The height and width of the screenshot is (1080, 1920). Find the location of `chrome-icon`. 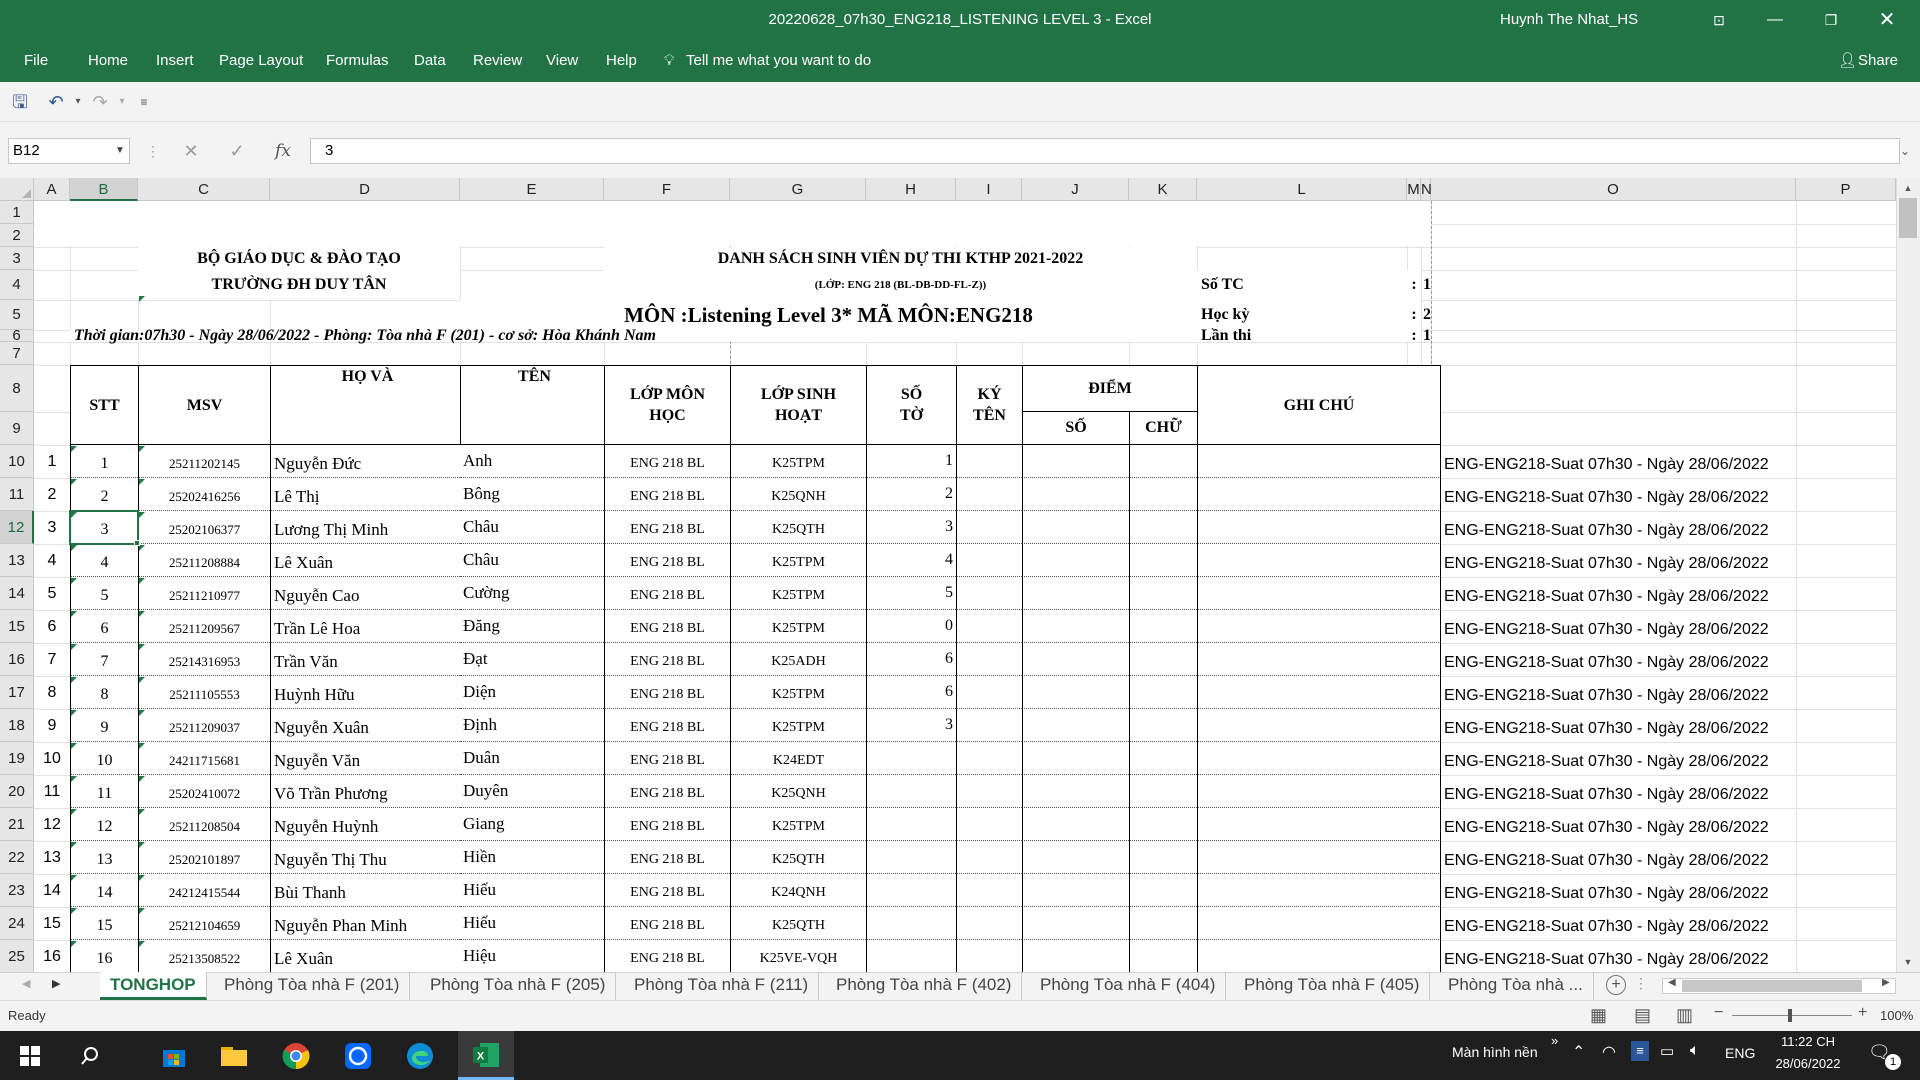

chrome-icon is located at coordinates (296, 1055).